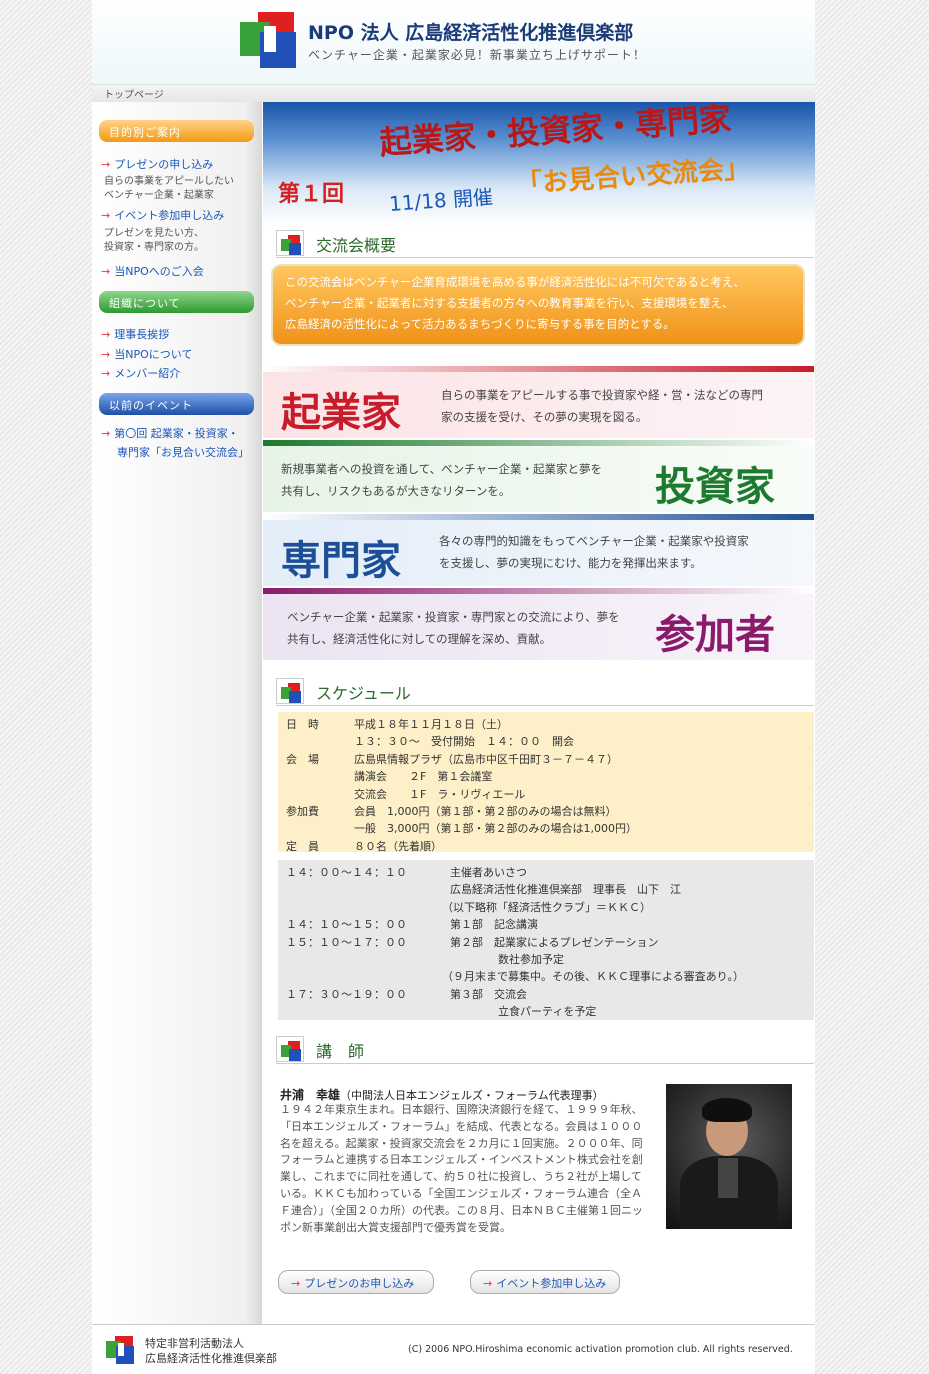 The width and height of the screenshot is (929, 1374). Describe the element at coordinates (470, 31) in the screenshot. I see `site-title: NPO 法人 広島経済活性化推進倶楽部` at that location.